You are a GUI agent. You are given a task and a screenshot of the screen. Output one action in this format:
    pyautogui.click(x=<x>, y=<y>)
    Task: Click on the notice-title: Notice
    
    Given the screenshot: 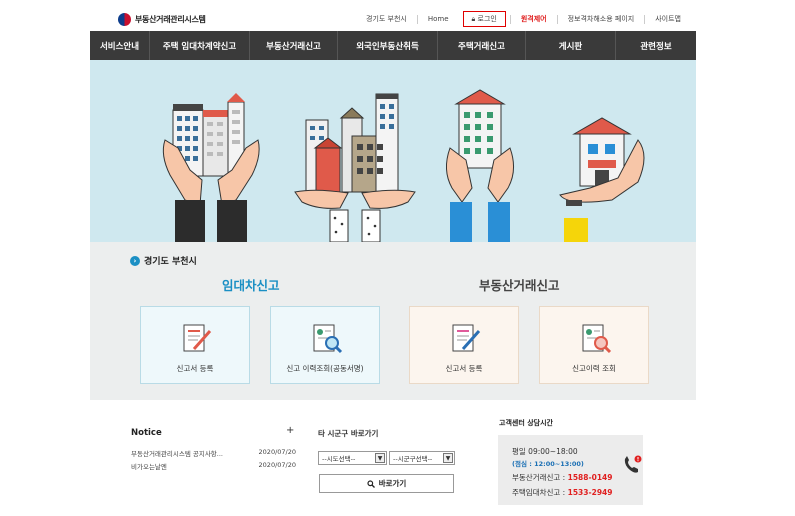 What is the action you would take?
    pyautogui.click(x=146, y=433)
    